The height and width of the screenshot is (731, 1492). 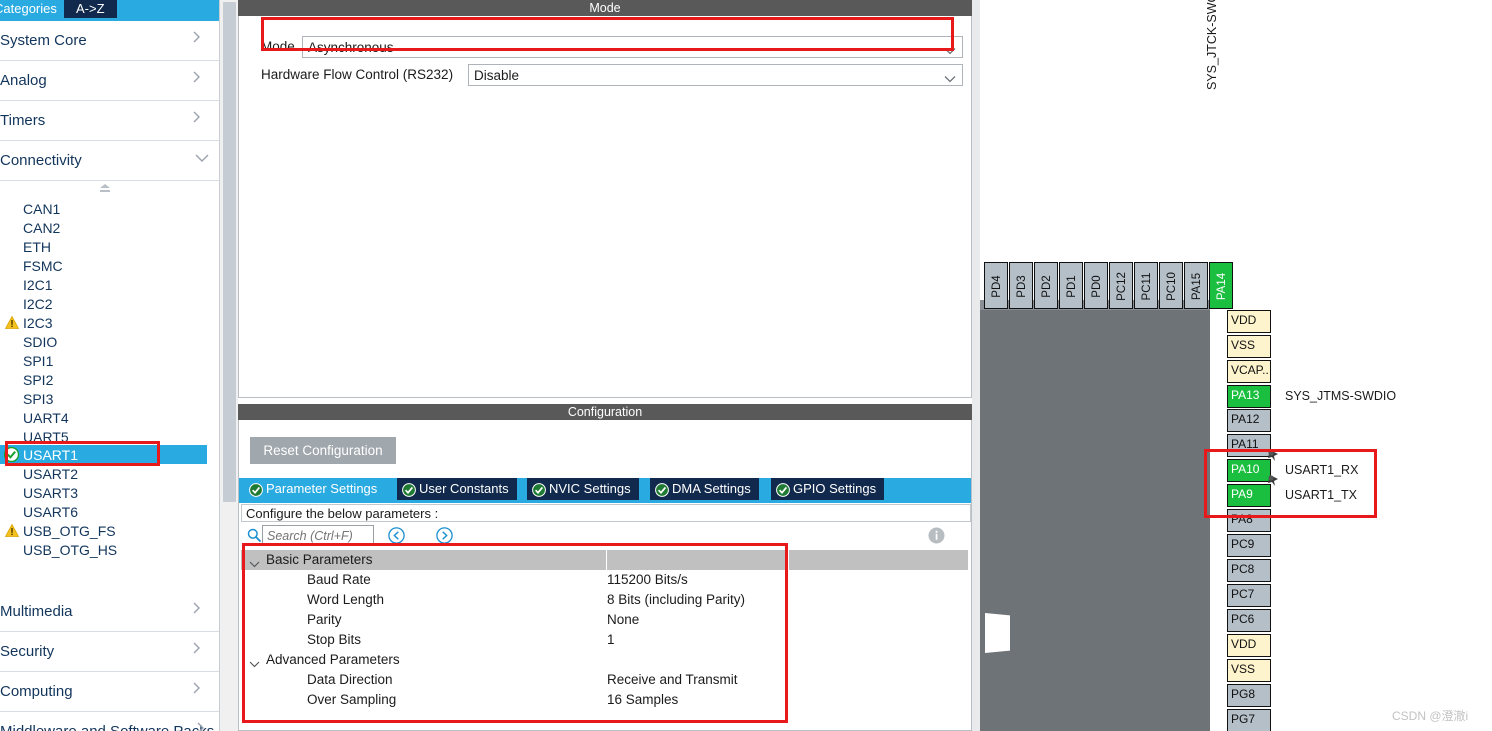 I want to click on sidebar-category-analog: Analog, so click(x=109, y=81).